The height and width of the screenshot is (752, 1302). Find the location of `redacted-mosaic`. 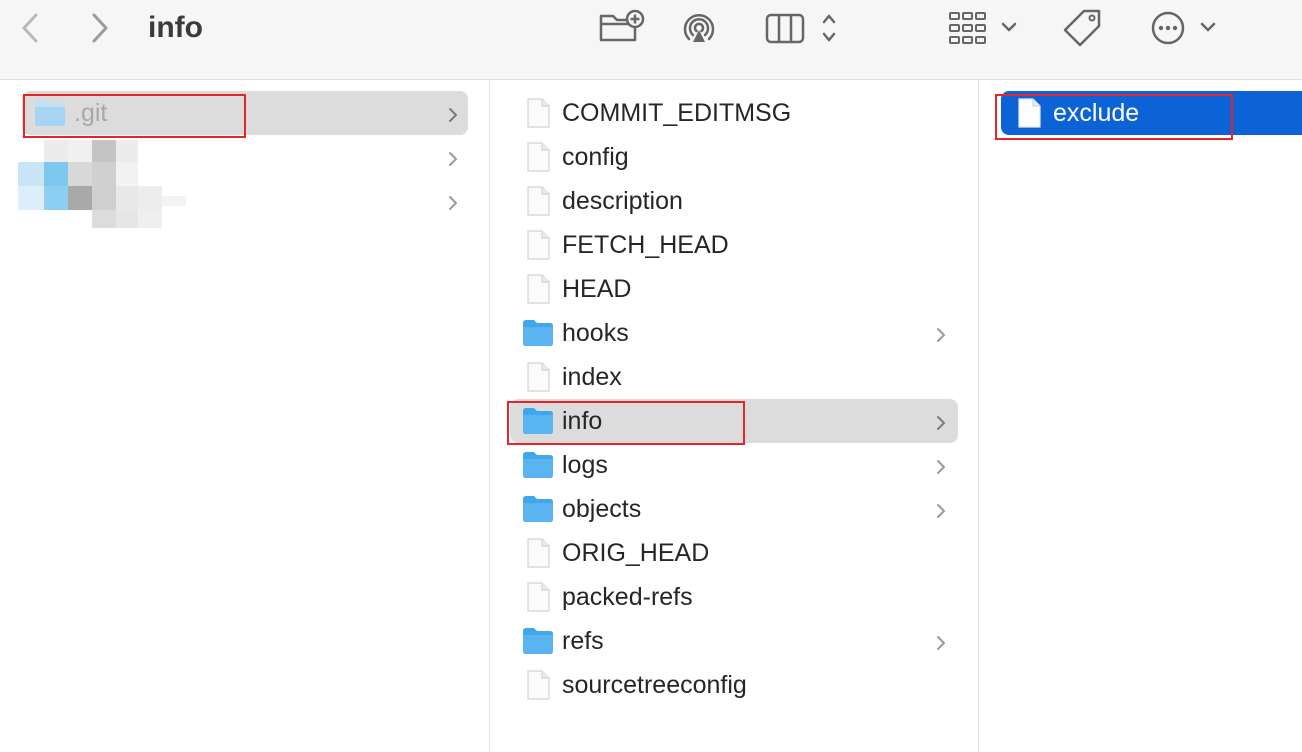

redacted-mosaic is located at coordinates (103, 183).